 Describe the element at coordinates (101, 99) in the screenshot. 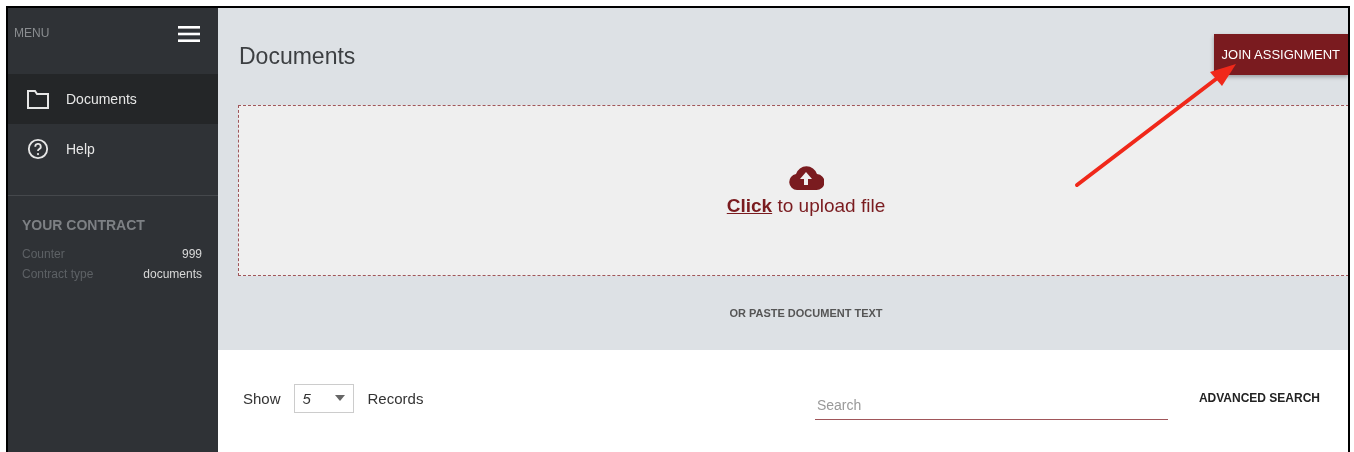

I see `sidebar-item-label: Documents` at that location.